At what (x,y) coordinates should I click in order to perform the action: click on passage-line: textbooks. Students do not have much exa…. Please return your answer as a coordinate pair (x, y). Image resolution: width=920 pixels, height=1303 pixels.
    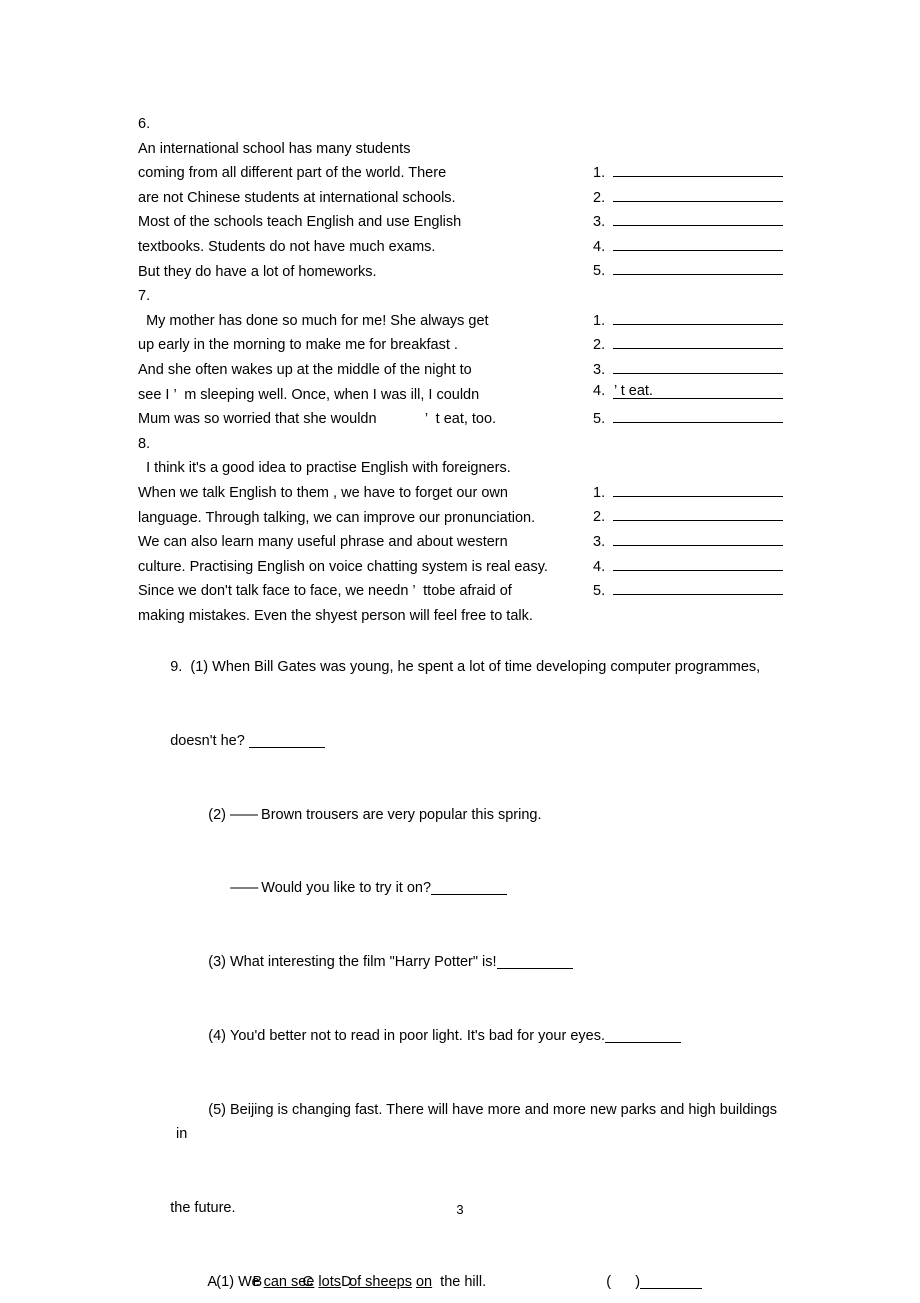
    Looking at the image, I should click on (287, 246).